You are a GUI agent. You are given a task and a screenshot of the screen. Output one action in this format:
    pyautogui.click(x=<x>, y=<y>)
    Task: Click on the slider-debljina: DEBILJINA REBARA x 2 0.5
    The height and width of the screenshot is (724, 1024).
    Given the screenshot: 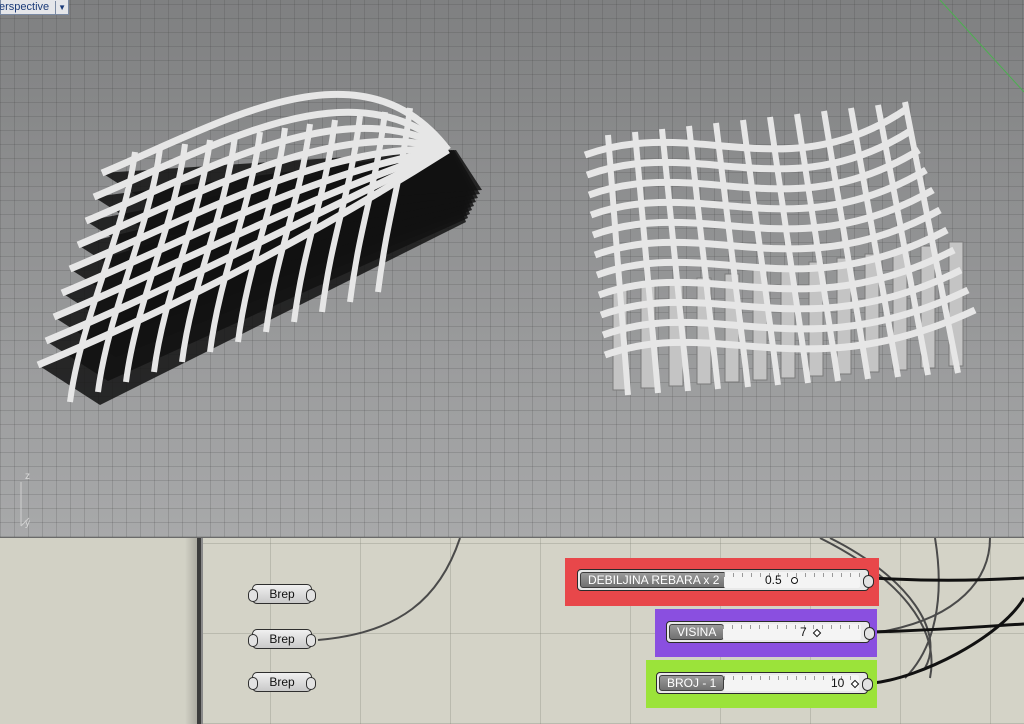 What is the action you would take?
    pyautogui.click(x=725, y=580)
    